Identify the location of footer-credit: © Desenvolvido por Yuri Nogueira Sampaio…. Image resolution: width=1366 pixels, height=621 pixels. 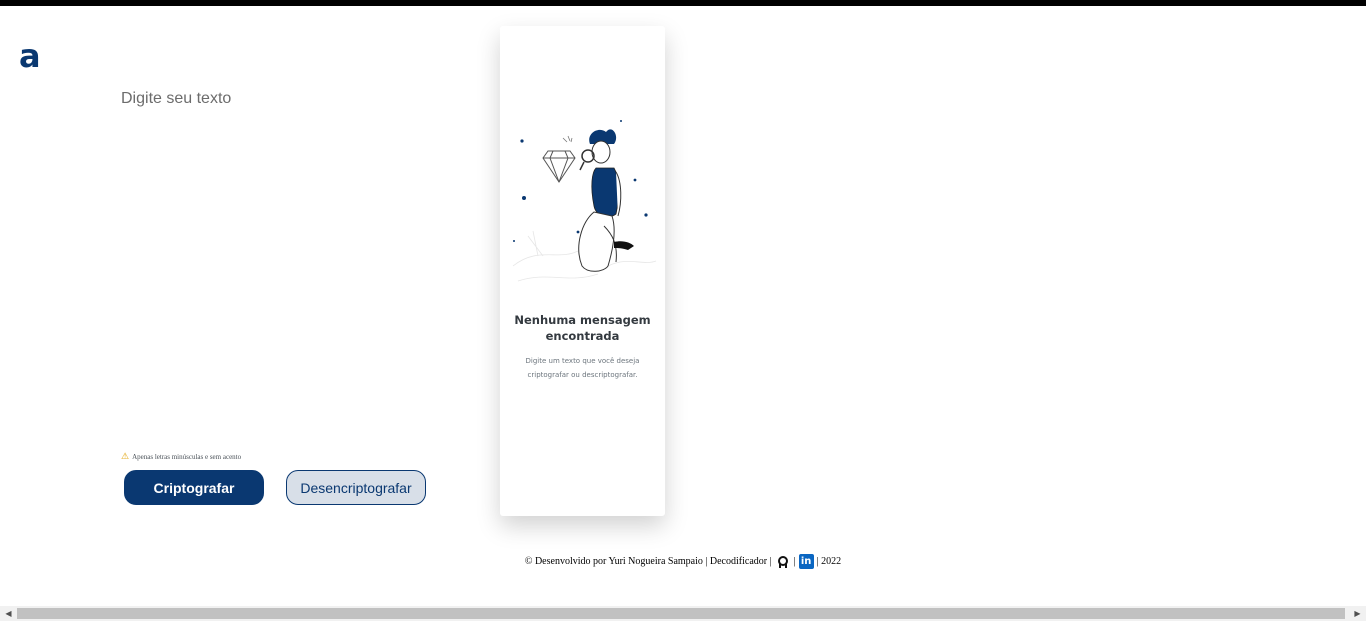
(648, 561).